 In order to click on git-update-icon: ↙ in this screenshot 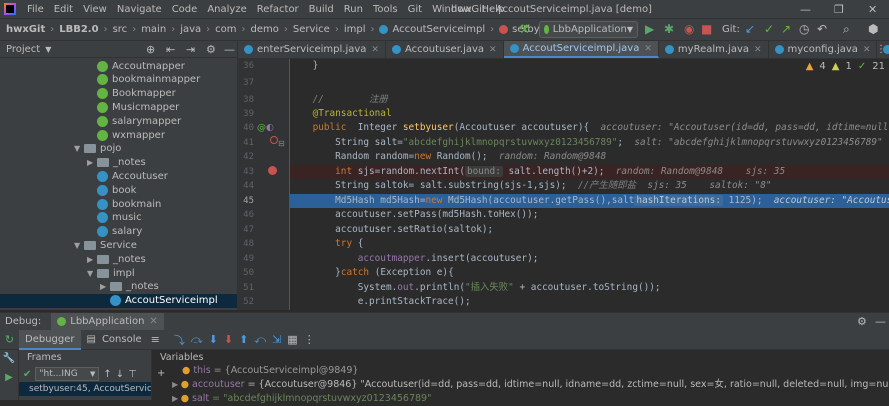, I will do `click(750, 29)`.